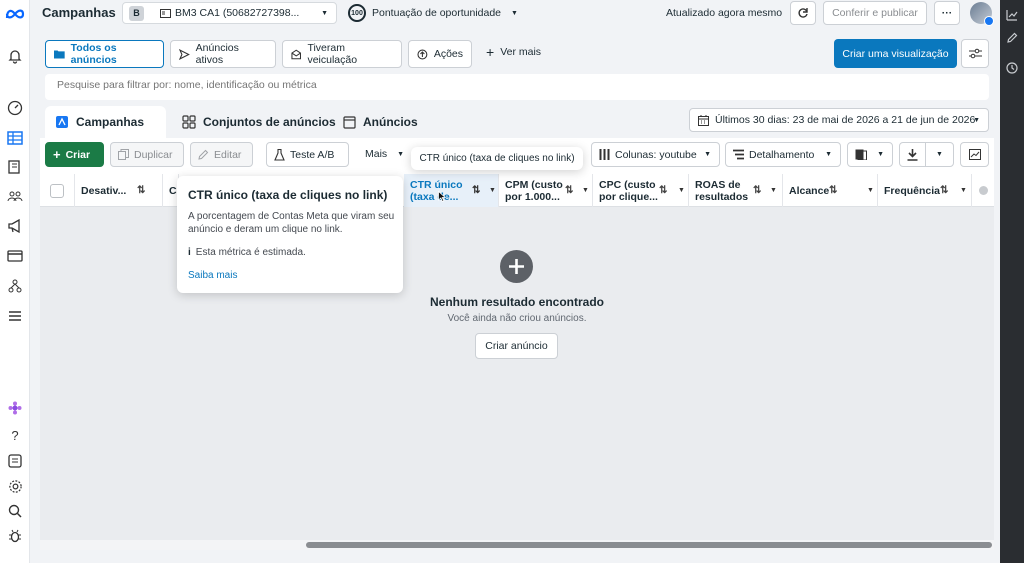 This screenshot has width=1024, height=563. I want to click on create-button: + Criar, so click(74, 154).